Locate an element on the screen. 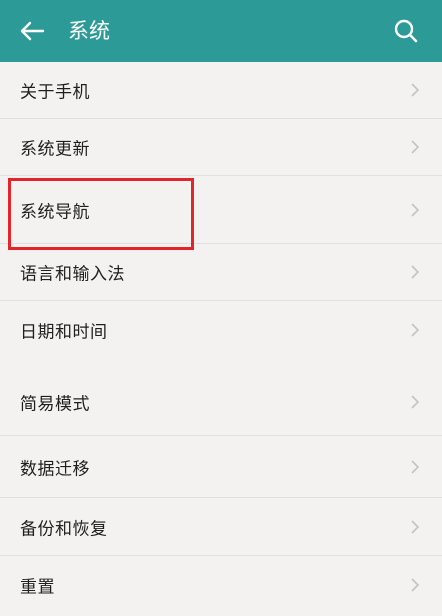 The width and height of the screenshot is (442, 616). arrow-left-icon is located at coordinates (32, 31).